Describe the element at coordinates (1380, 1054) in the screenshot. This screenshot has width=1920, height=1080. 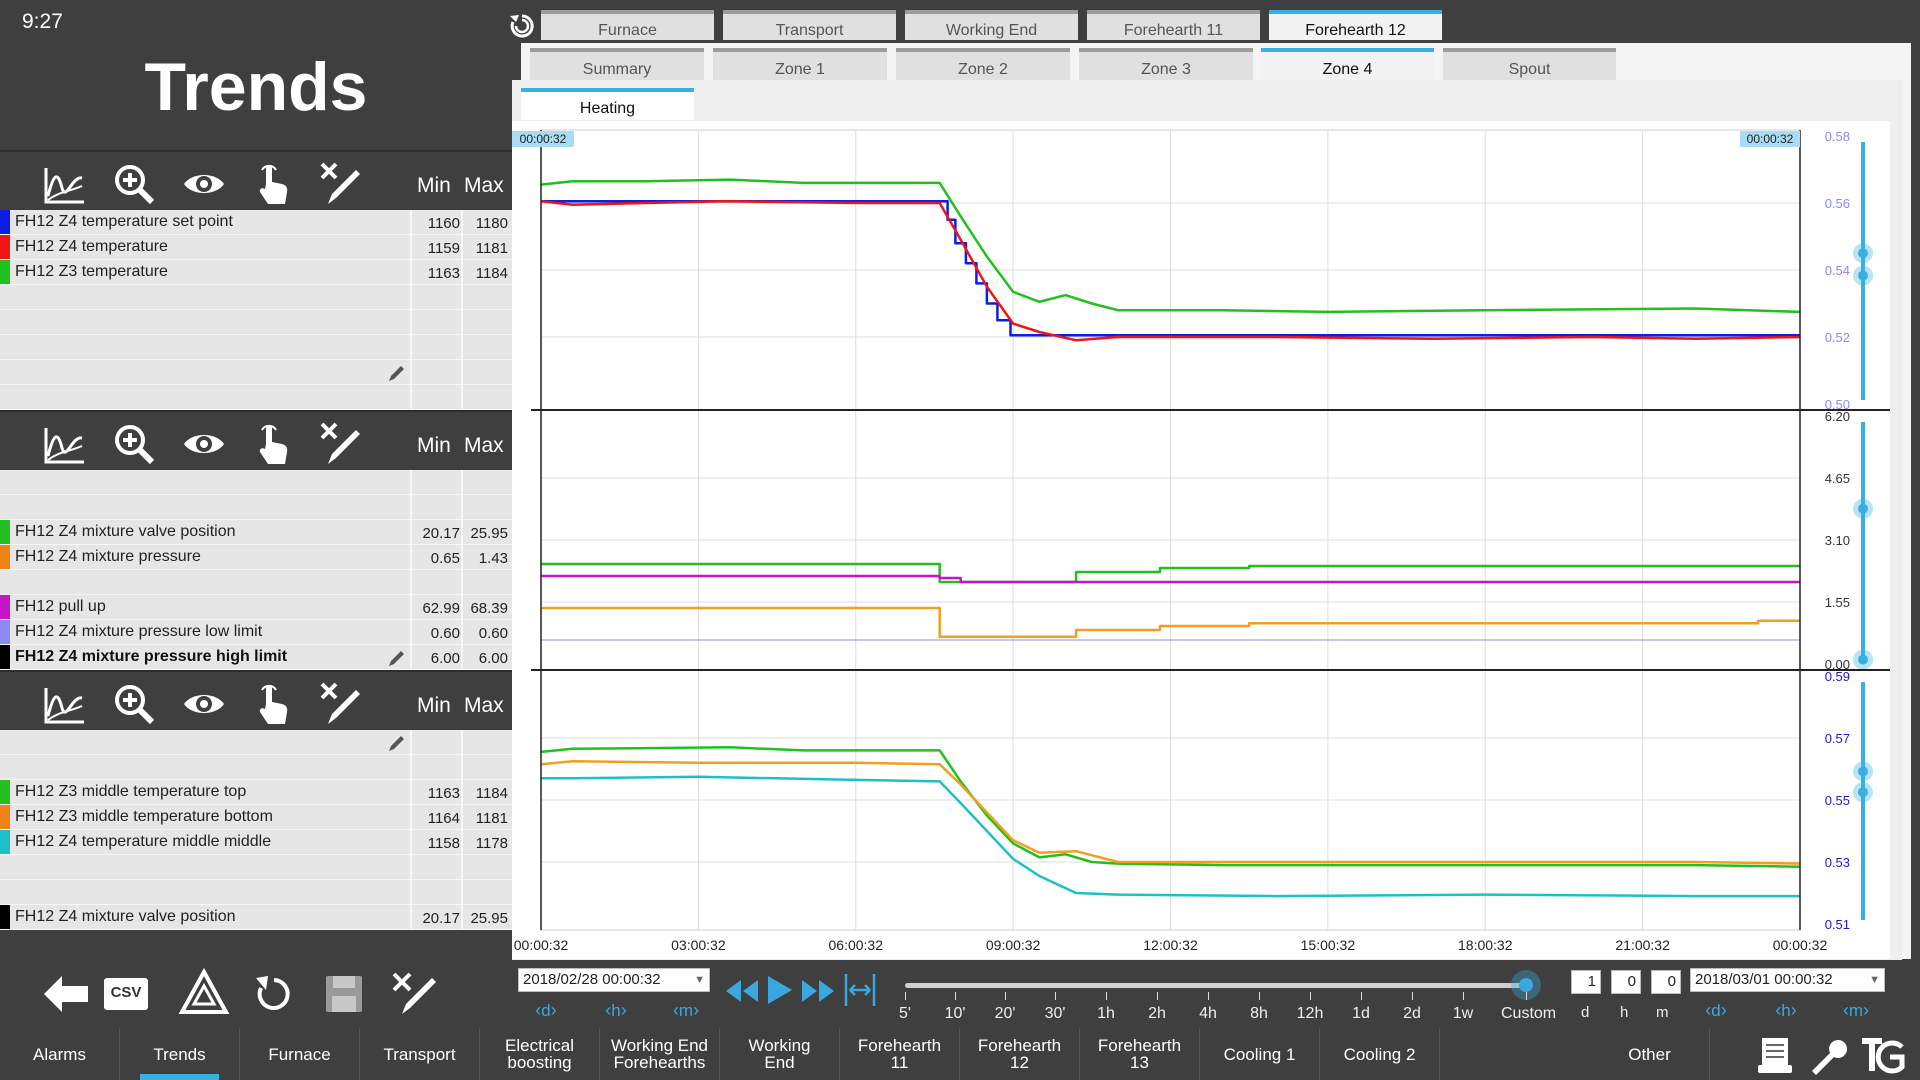
I see `nav-cooling-2: Cooling 2` at that location.